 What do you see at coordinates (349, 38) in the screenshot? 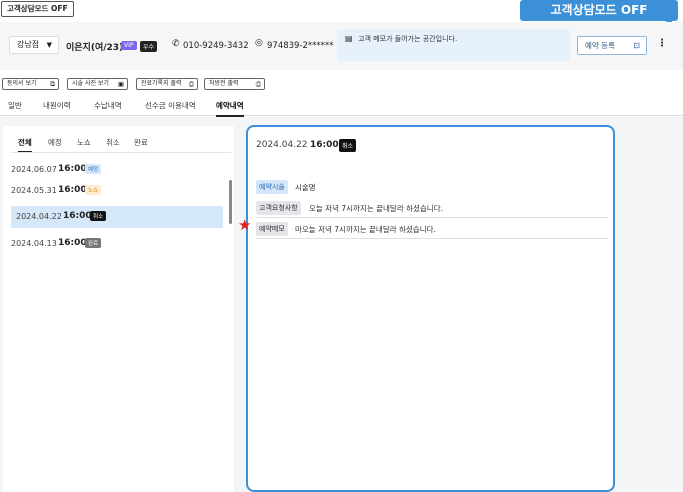
I see `memo-icon: ▤` at bounding box center [349, 38].